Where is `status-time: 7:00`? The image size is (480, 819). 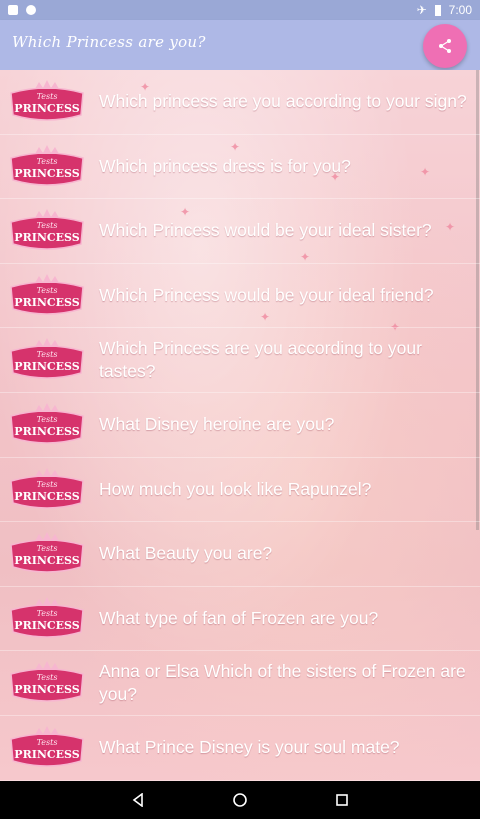
status-time: 7:00 is located at coordinates (460, 10).